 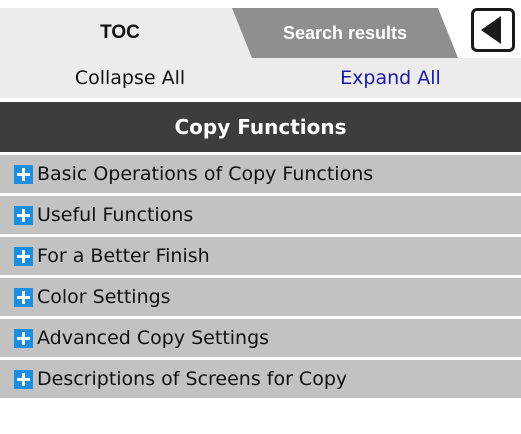 I want to click on tab-toc-label: TOC, so click(x=120, y=32).